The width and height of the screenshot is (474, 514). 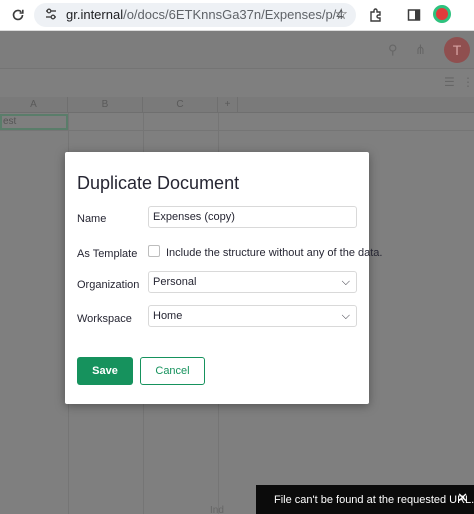 What do you see at coordinates (393, 49) in the screenshot?
I see `search-icon: ⚲` at bounding box center [393, 49].